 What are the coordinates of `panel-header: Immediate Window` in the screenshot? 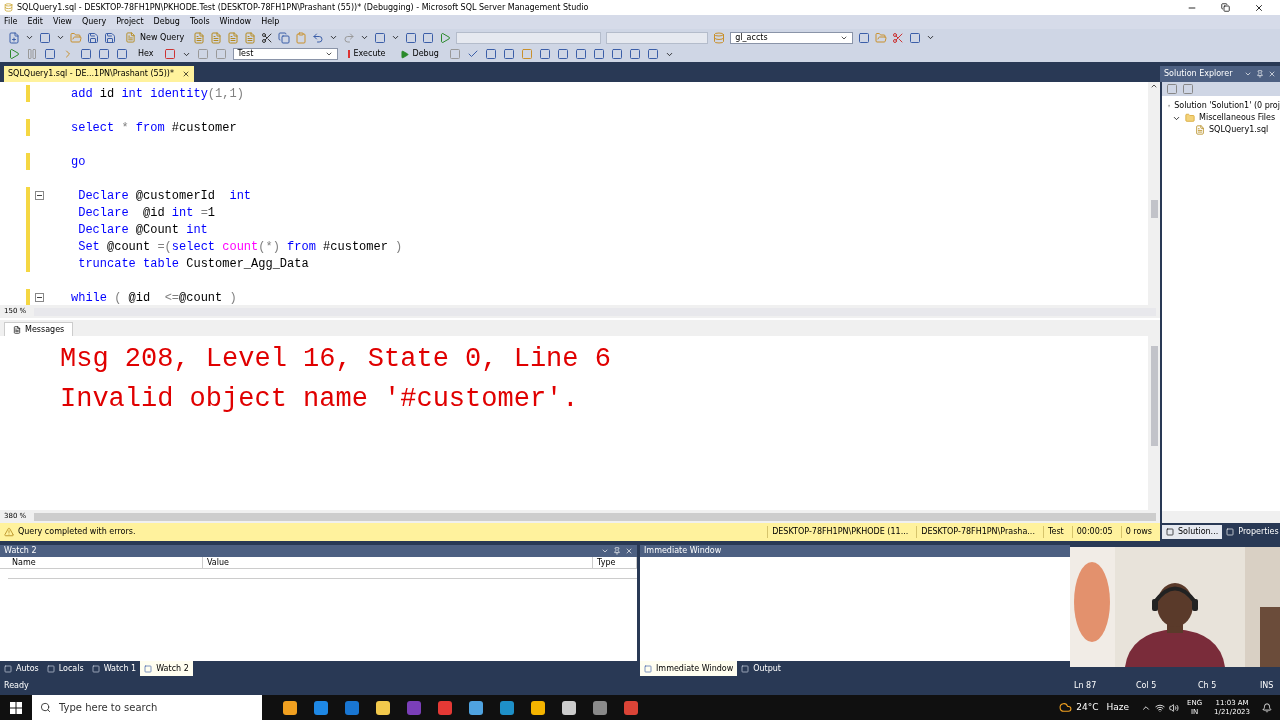 It's located at (855, 551).